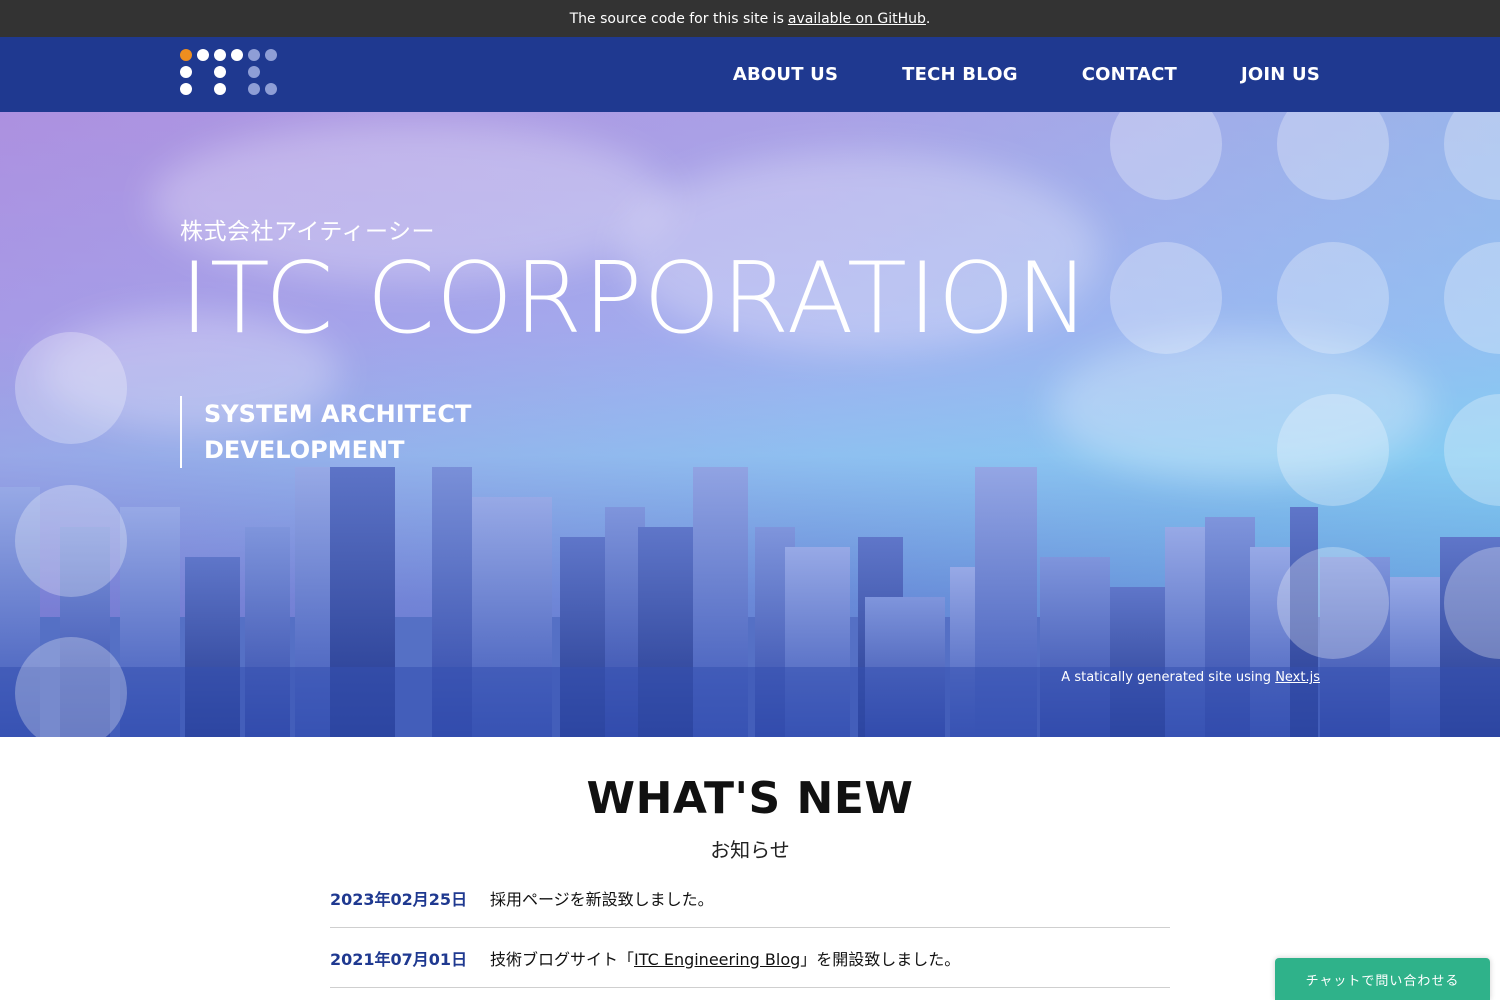  Describe the element at coordinates (602, 899) in the screenshot. I see `news-text: 採用ページを新設致しました。` at that location.